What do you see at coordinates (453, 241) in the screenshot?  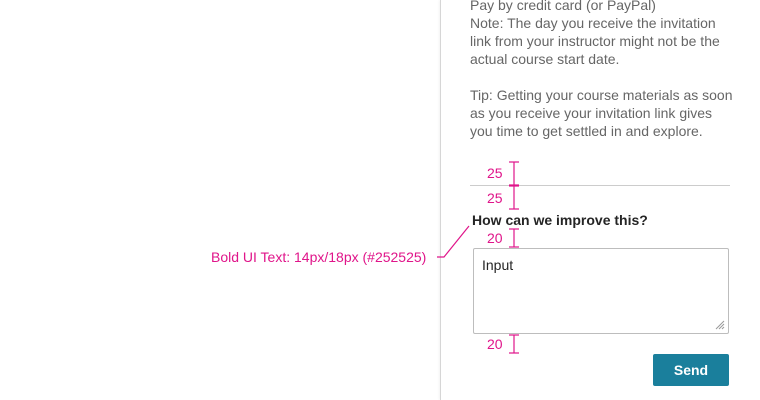 I see `callout-leader-line` at bounding box center [453, 241].